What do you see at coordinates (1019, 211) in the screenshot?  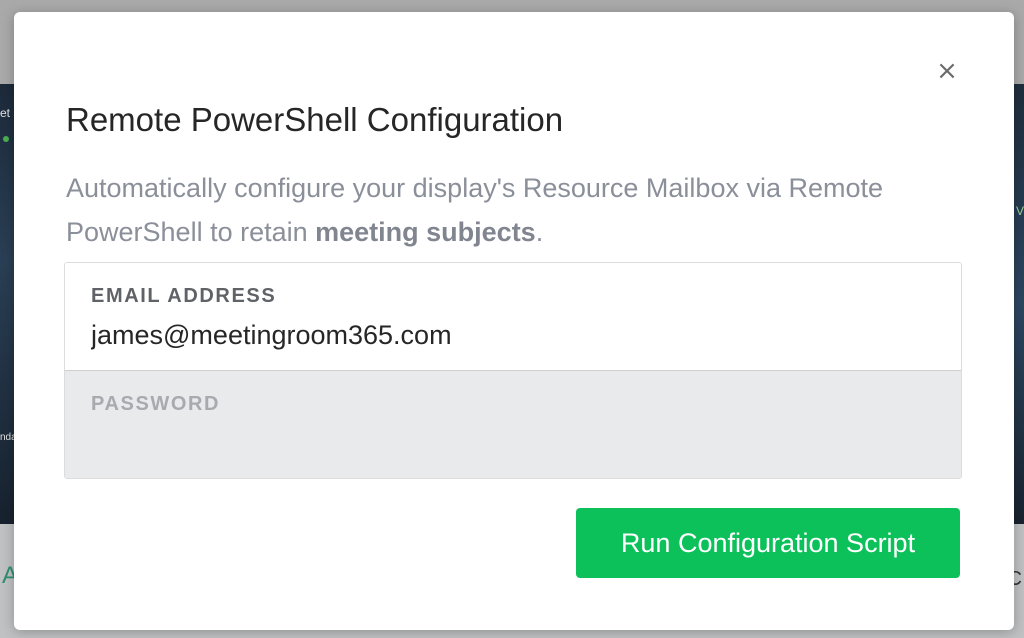 I see `background-text-fragment: V` at bounding box center [1019, 211].